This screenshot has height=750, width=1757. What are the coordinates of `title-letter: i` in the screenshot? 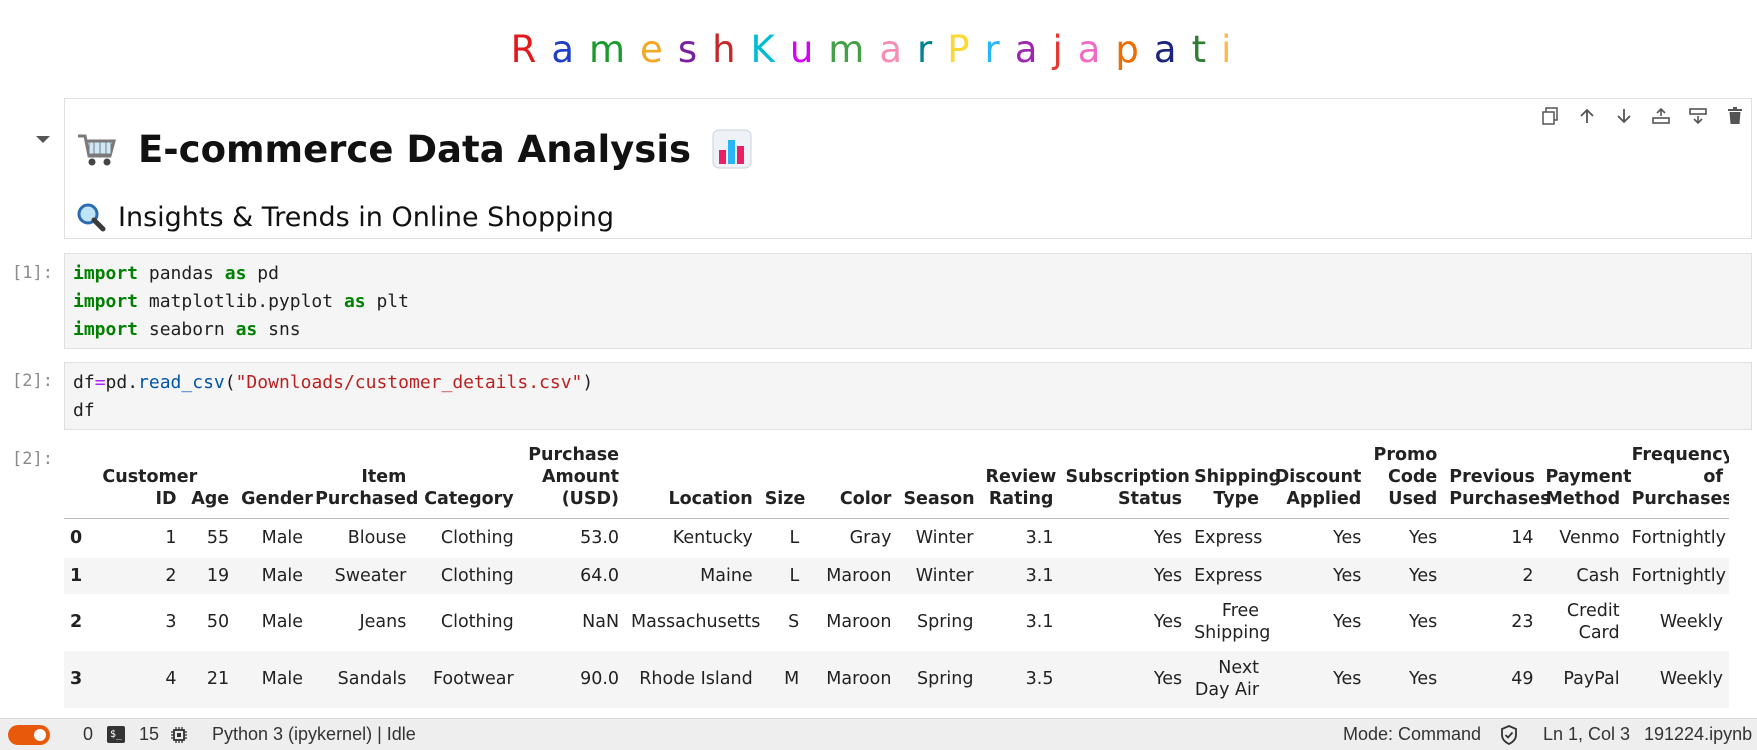 It's located at (1234, 49).